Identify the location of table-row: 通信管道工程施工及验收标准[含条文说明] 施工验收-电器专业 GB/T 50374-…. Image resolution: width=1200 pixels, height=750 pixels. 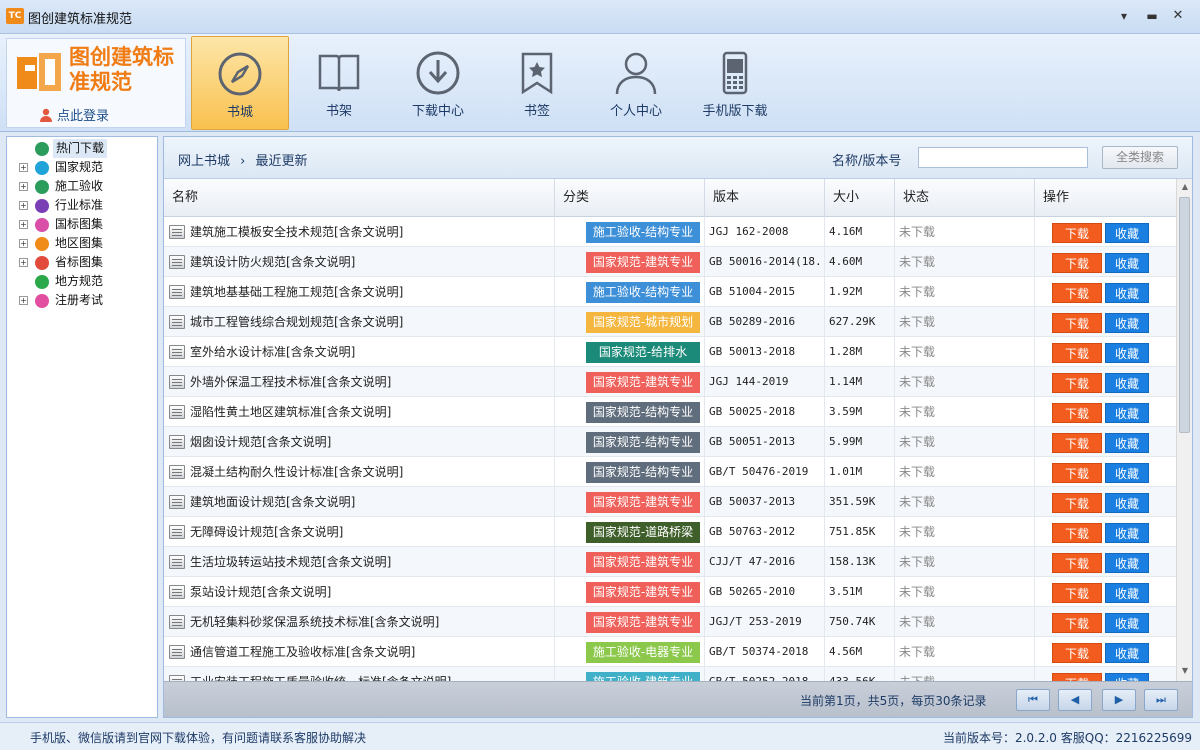
(670, 652).